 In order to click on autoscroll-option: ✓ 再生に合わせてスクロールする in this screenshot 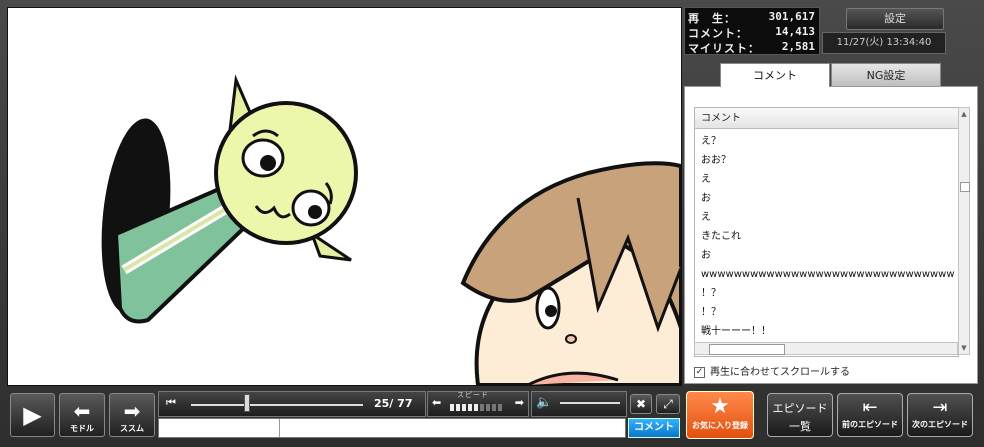, I will do `click(772, 370)`.